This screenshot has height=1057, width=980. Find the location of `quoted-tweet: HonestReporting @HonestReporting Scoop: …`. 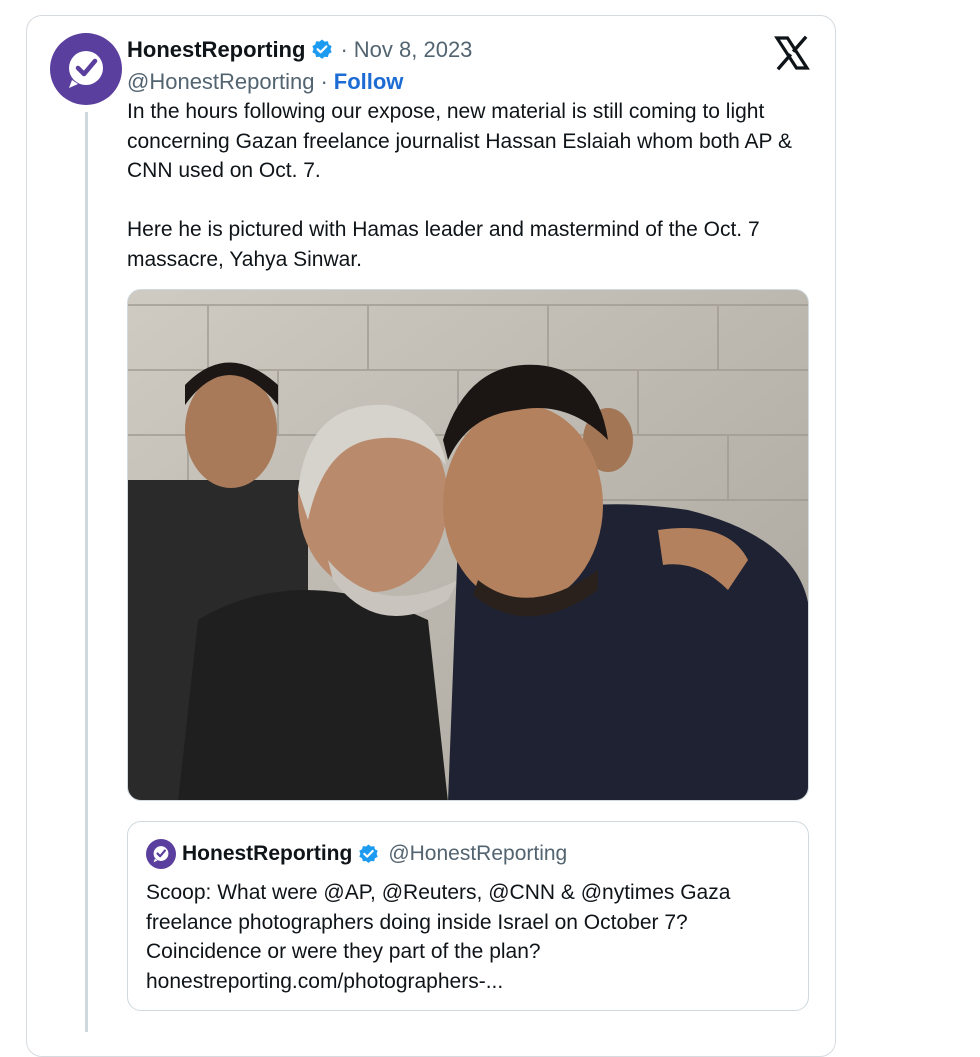

quoted-tweet: HonestReporting @HonestReporting Scoop: … is located at coordinates (468, 916).